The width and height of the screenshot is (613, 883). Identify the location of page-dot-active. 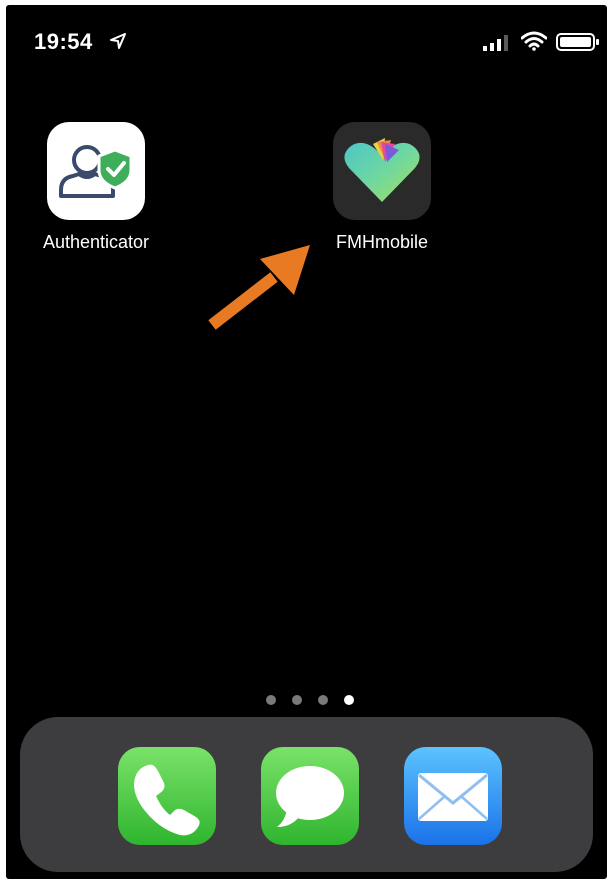
(349, 700).